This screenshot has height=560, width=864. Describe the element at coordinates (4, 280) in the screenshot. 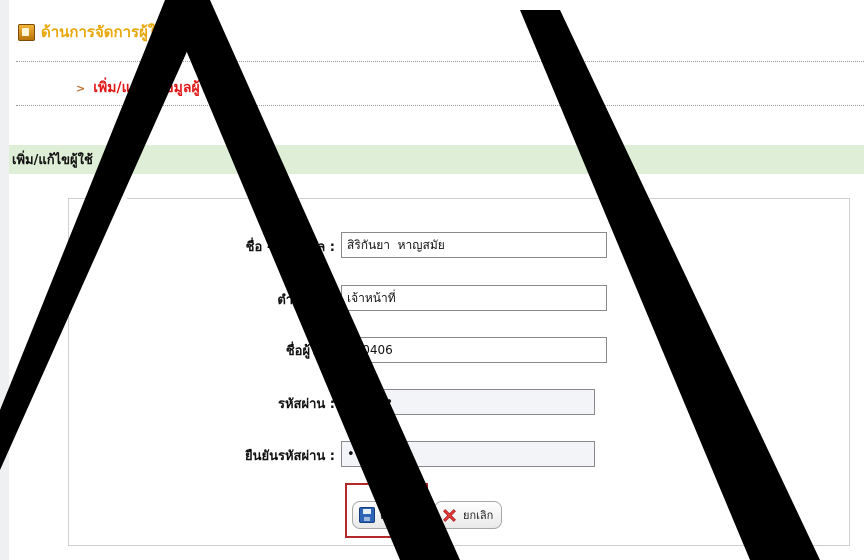

I see `left-edge-strip` at that location.